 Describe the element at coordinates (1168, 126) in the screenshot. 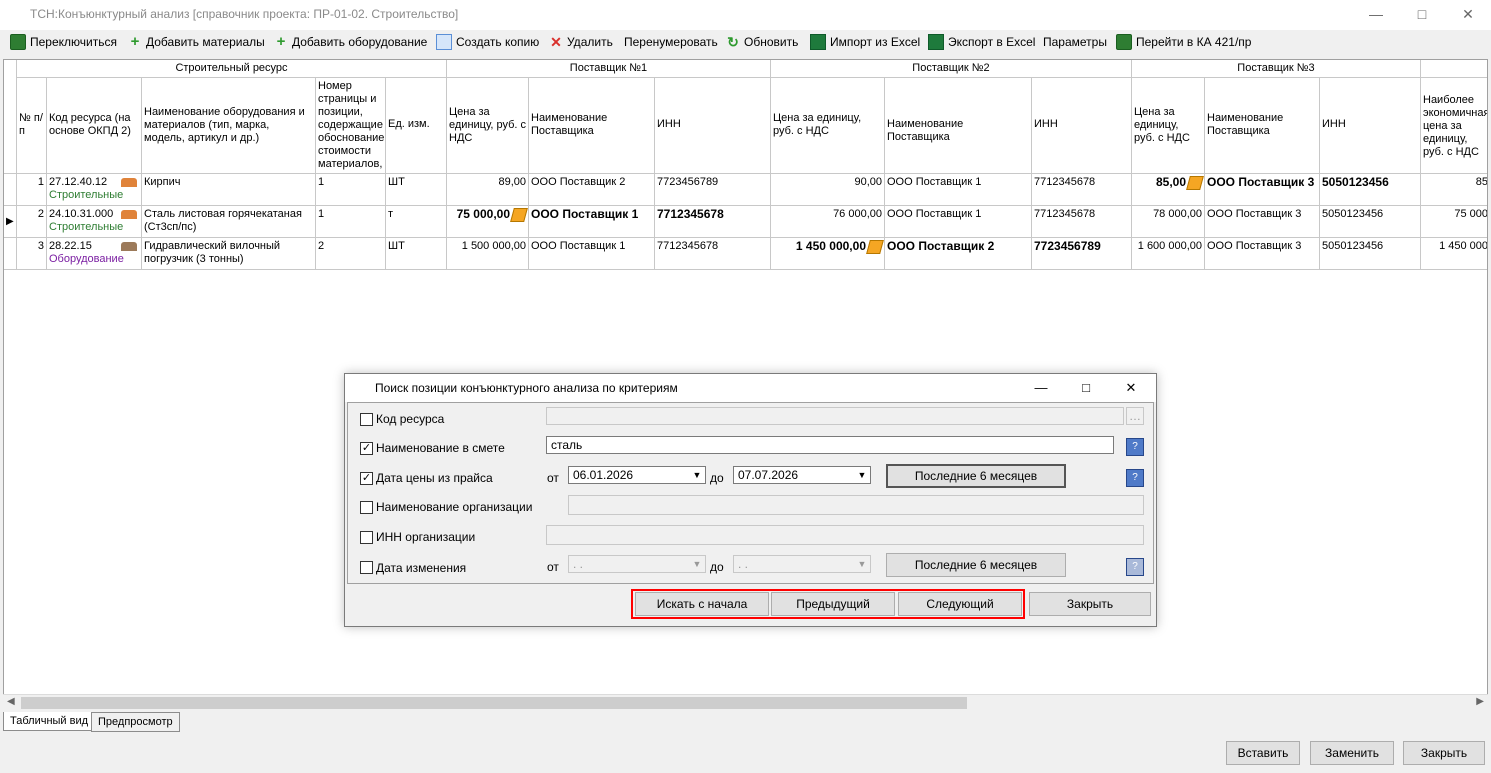

I see `col-price3: Цена за единицу, руб. с НДС` at that location.